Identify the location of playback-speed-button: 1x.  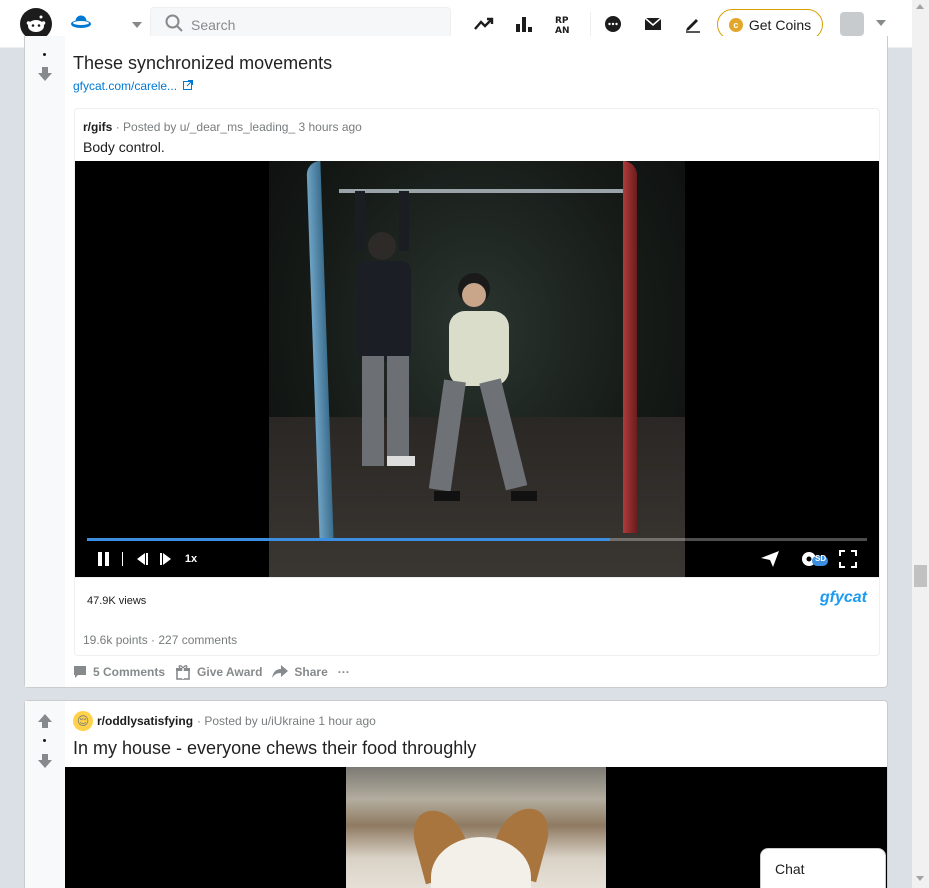
(191, 559).